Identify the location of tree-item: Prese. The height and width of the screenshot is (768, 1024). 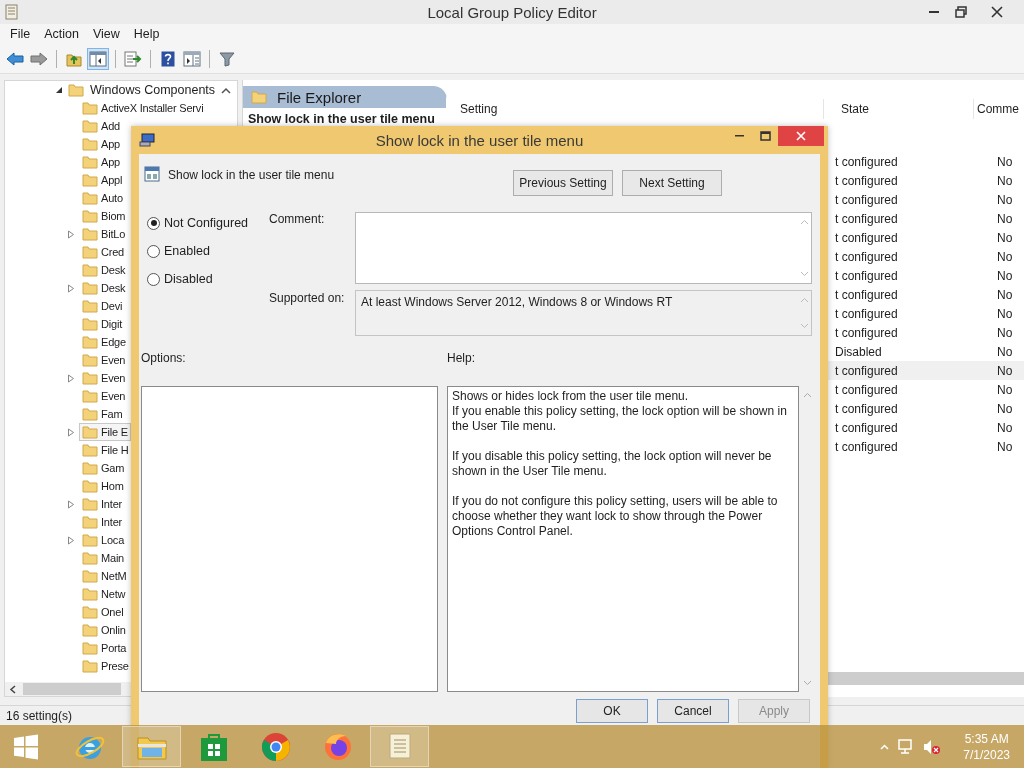
(105, 666).